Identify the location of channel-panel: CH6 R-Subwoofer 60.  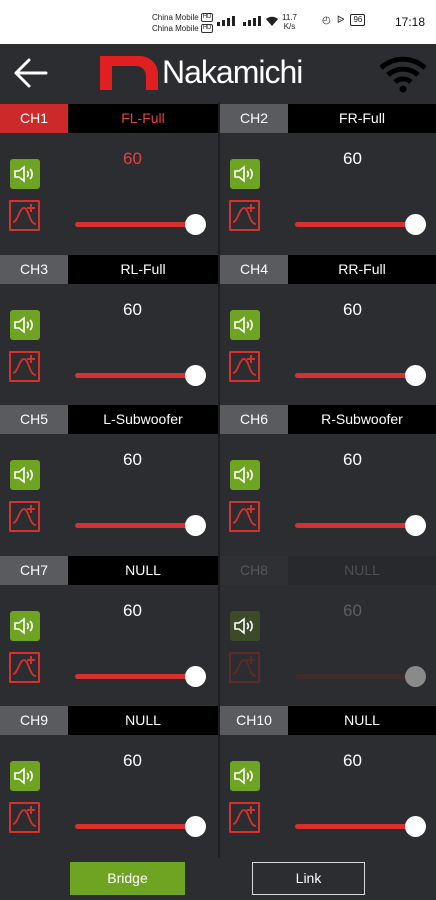
(328, 480).